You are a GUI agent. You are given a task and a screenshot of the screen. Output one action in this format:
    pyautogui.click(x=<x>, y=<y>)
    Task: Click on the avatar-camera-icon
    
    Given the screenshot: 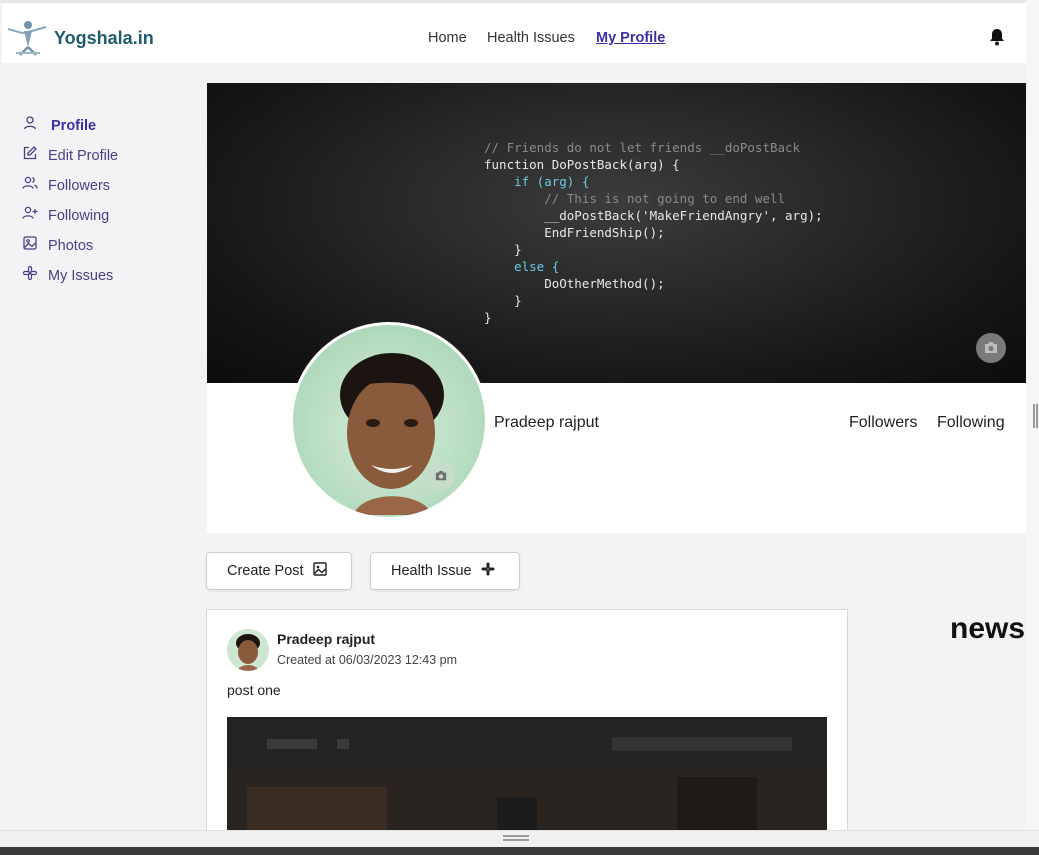 What is the action you would take?
    pyautogui.click(x=441, y=476)
    